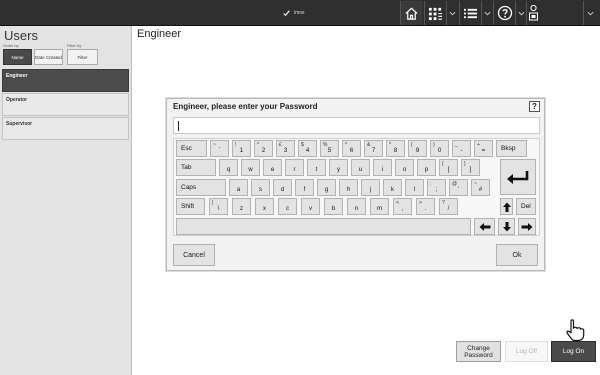 Image resolution: width=600 pixels, height=375 pixels. What do you see at coordinates (360, 167) in the screenshot?
I see `key-char-7: u` at bounding box center [360, 167].